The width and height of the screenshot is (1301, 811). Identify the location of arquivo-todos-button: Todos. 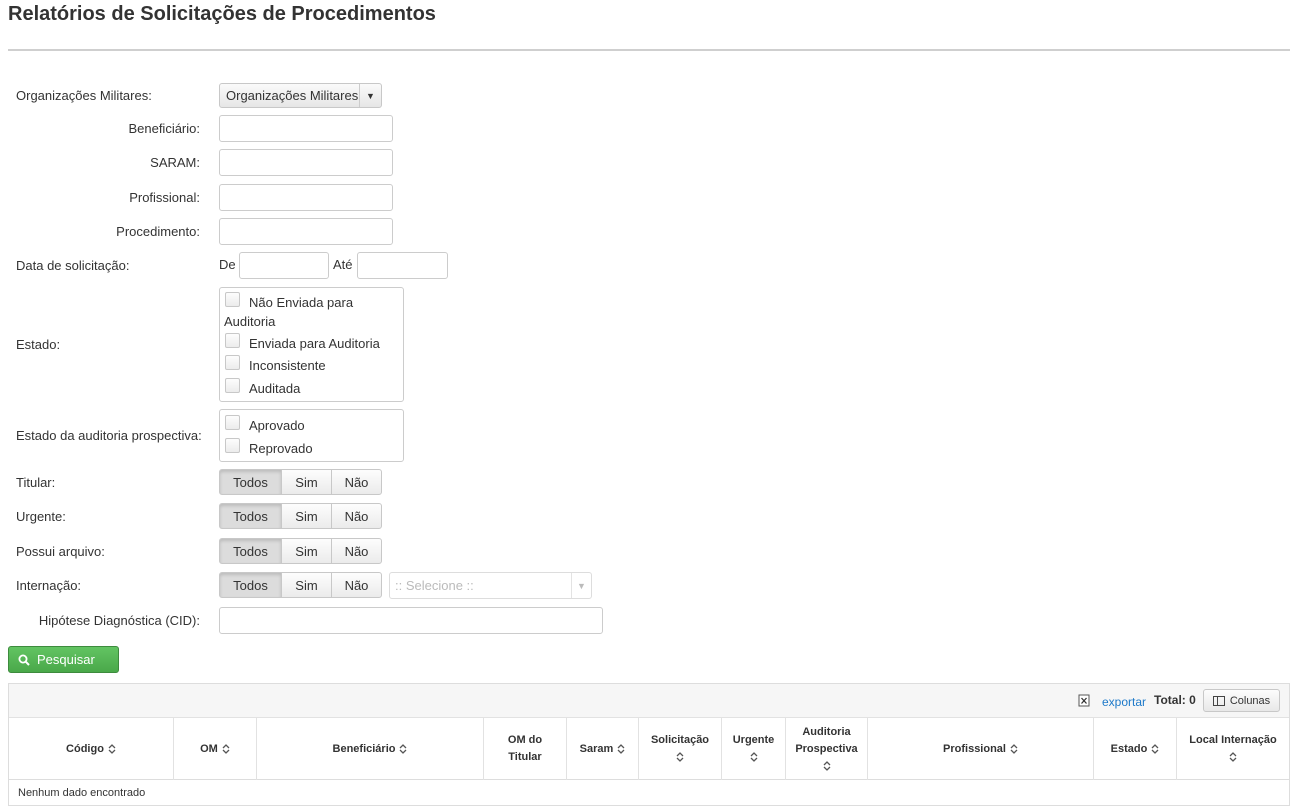
(250, 551).